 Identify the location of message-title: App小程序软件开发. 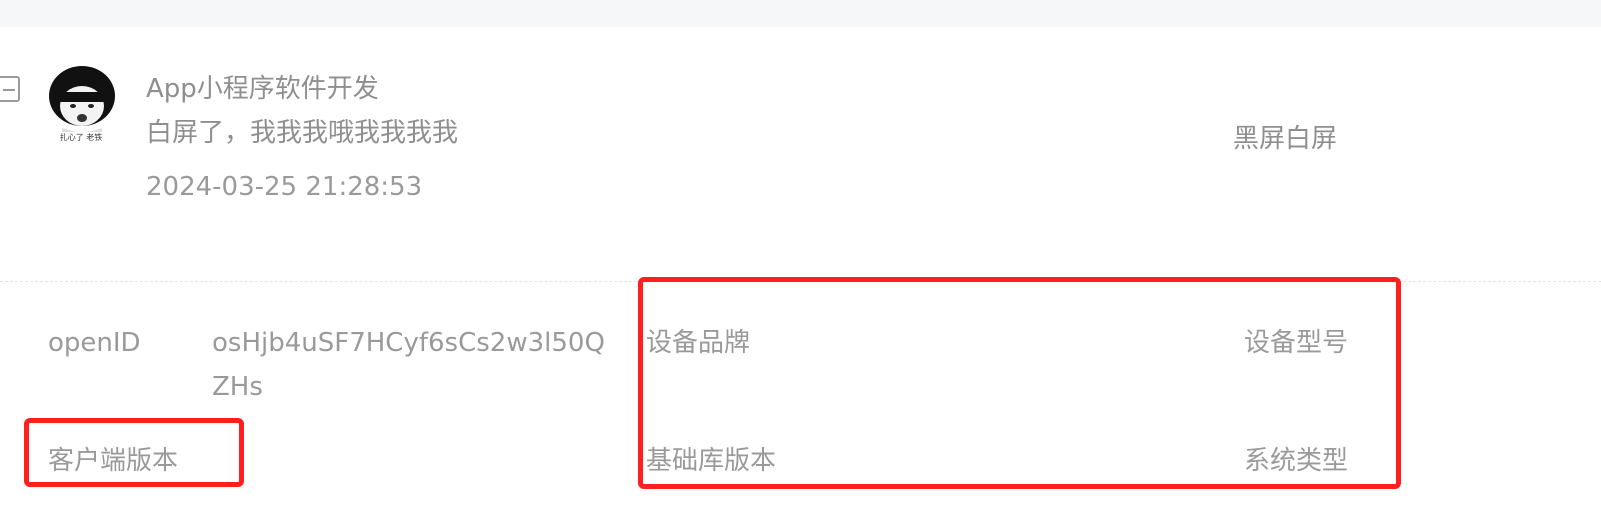
(262, 89).